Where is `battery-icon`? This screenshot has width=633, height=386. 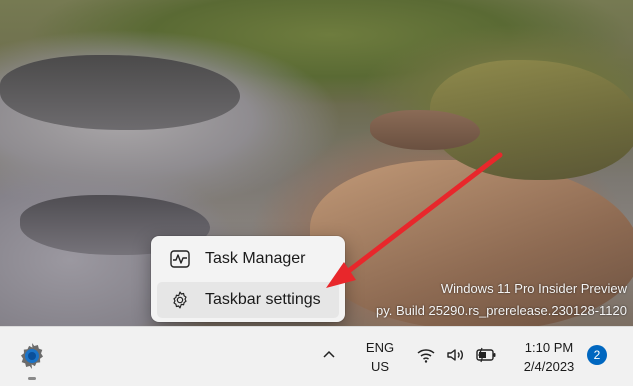 battery-icon is located at coordinates (486, 355).